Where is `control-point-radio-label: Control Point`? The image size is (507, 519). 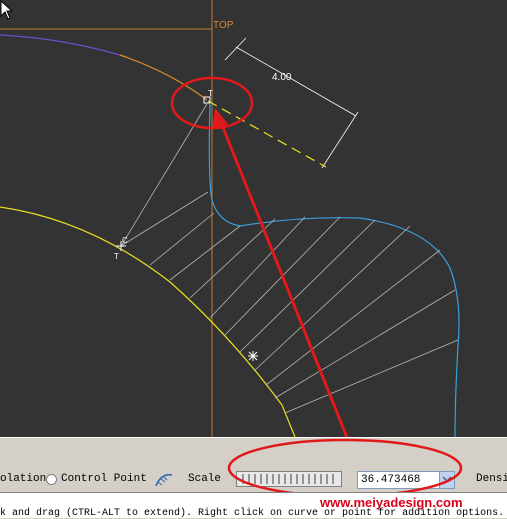
control-point-radio-label: Control Point is located at coordinates (104, 479).